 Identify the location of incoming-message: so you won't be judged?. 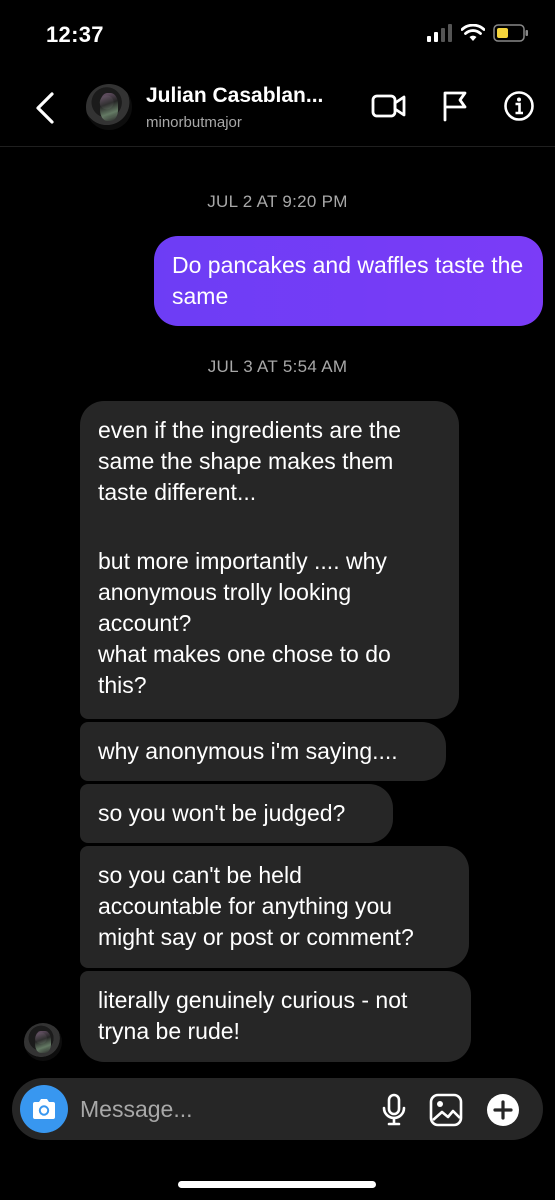
(236, 813).